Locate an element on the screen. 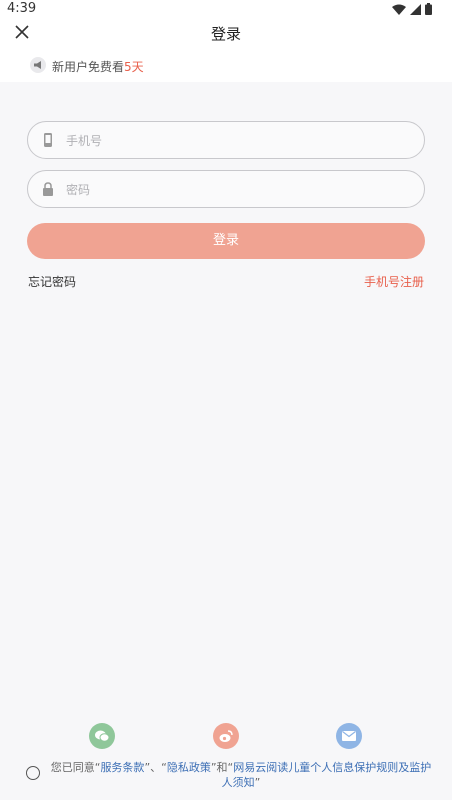 Image resolution: width=452 pixels, height=800 pixels. privacy-link: 隐私政策 is located at coordinates (189, 767).